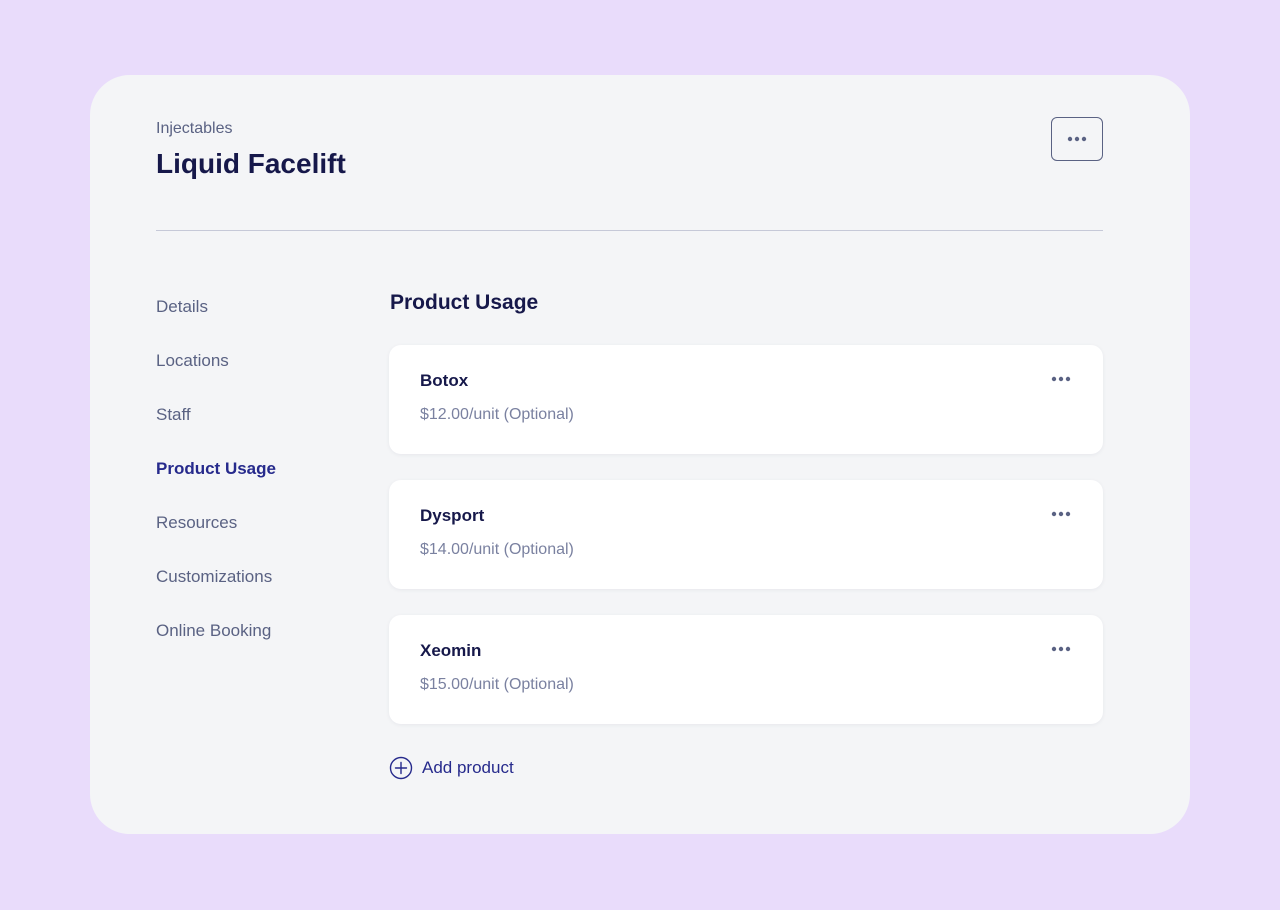  Describe the element at coordinates (468, 767) in the screenshot. I see `add-product-label: Add product` at that location.